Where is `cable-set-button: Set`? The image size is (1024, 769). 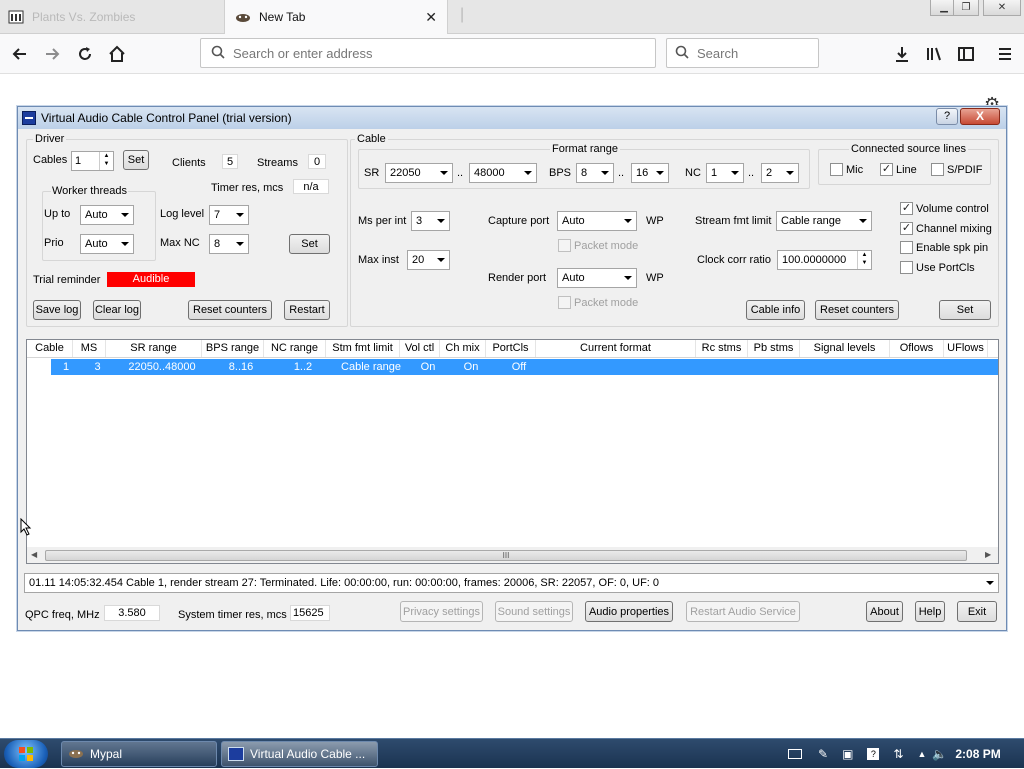 cable-set-button: Set is located at coordinates (965, 310).